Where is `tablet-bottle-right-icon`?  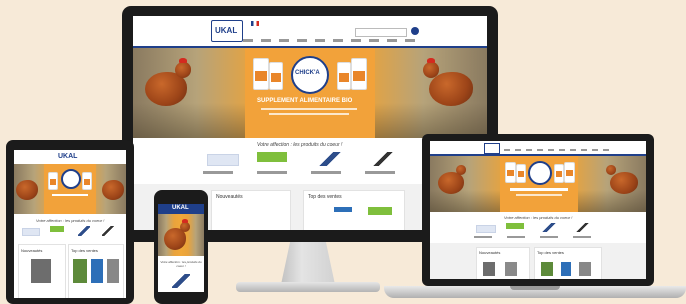
tablet-bottle-right-icon is located at coordinates (87, 181).